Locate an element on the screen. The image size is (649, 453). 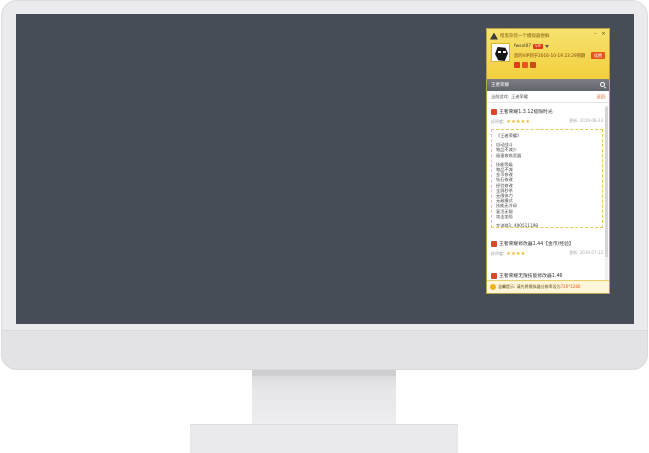
back-button: 返回 is located at coordinates (601, 97).